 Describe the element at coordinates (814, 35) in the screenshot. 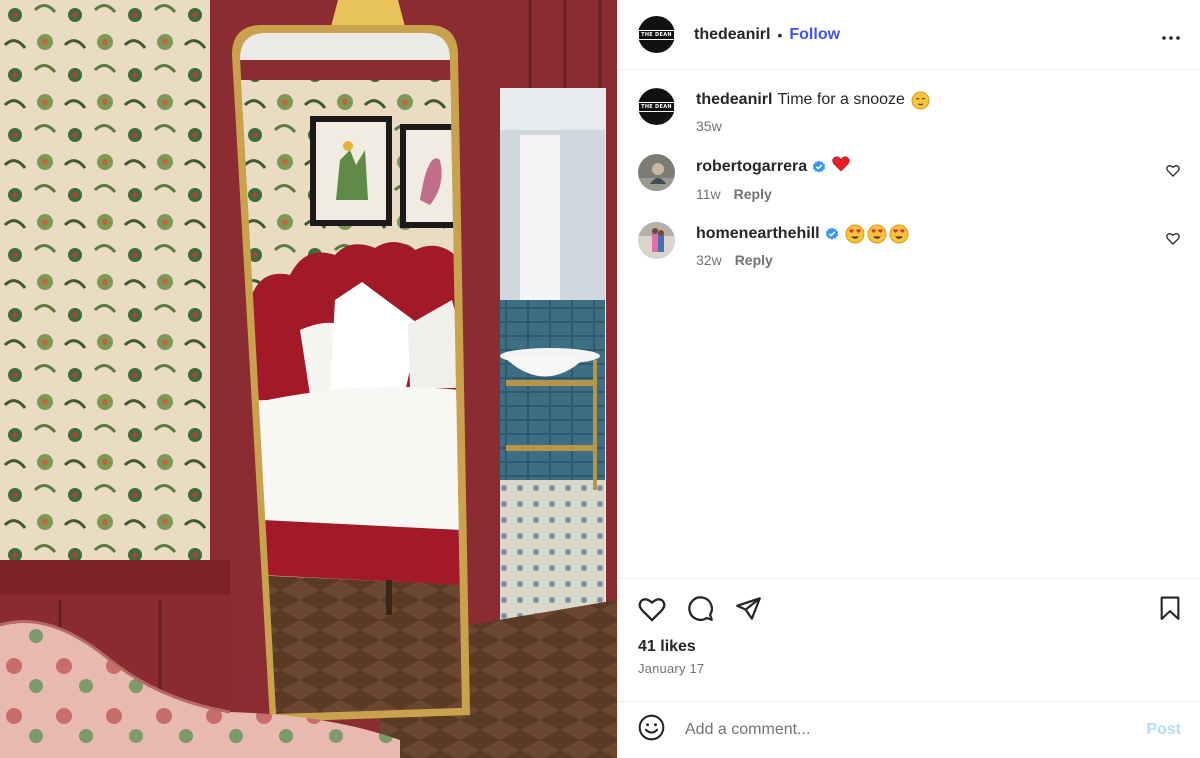

I see `follow-button: Follow` at that location.